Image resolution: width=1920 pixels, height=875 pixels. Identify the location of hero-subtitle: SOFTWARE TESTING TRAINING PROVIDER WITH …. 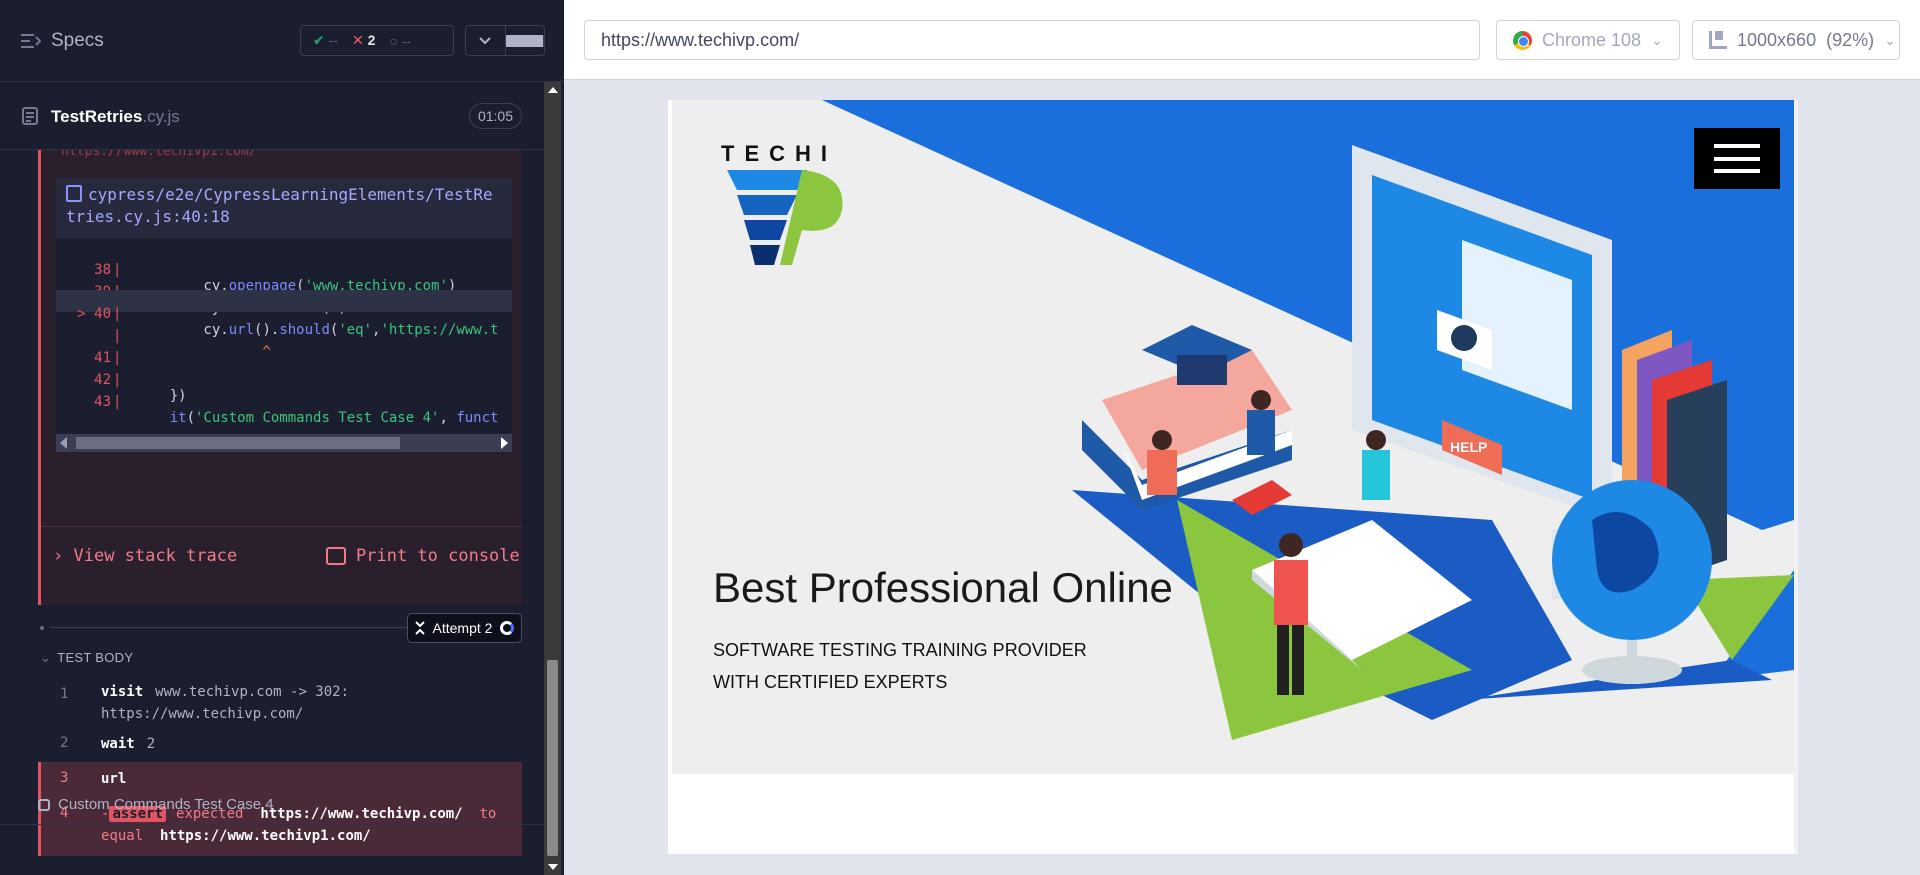
(900, 666).